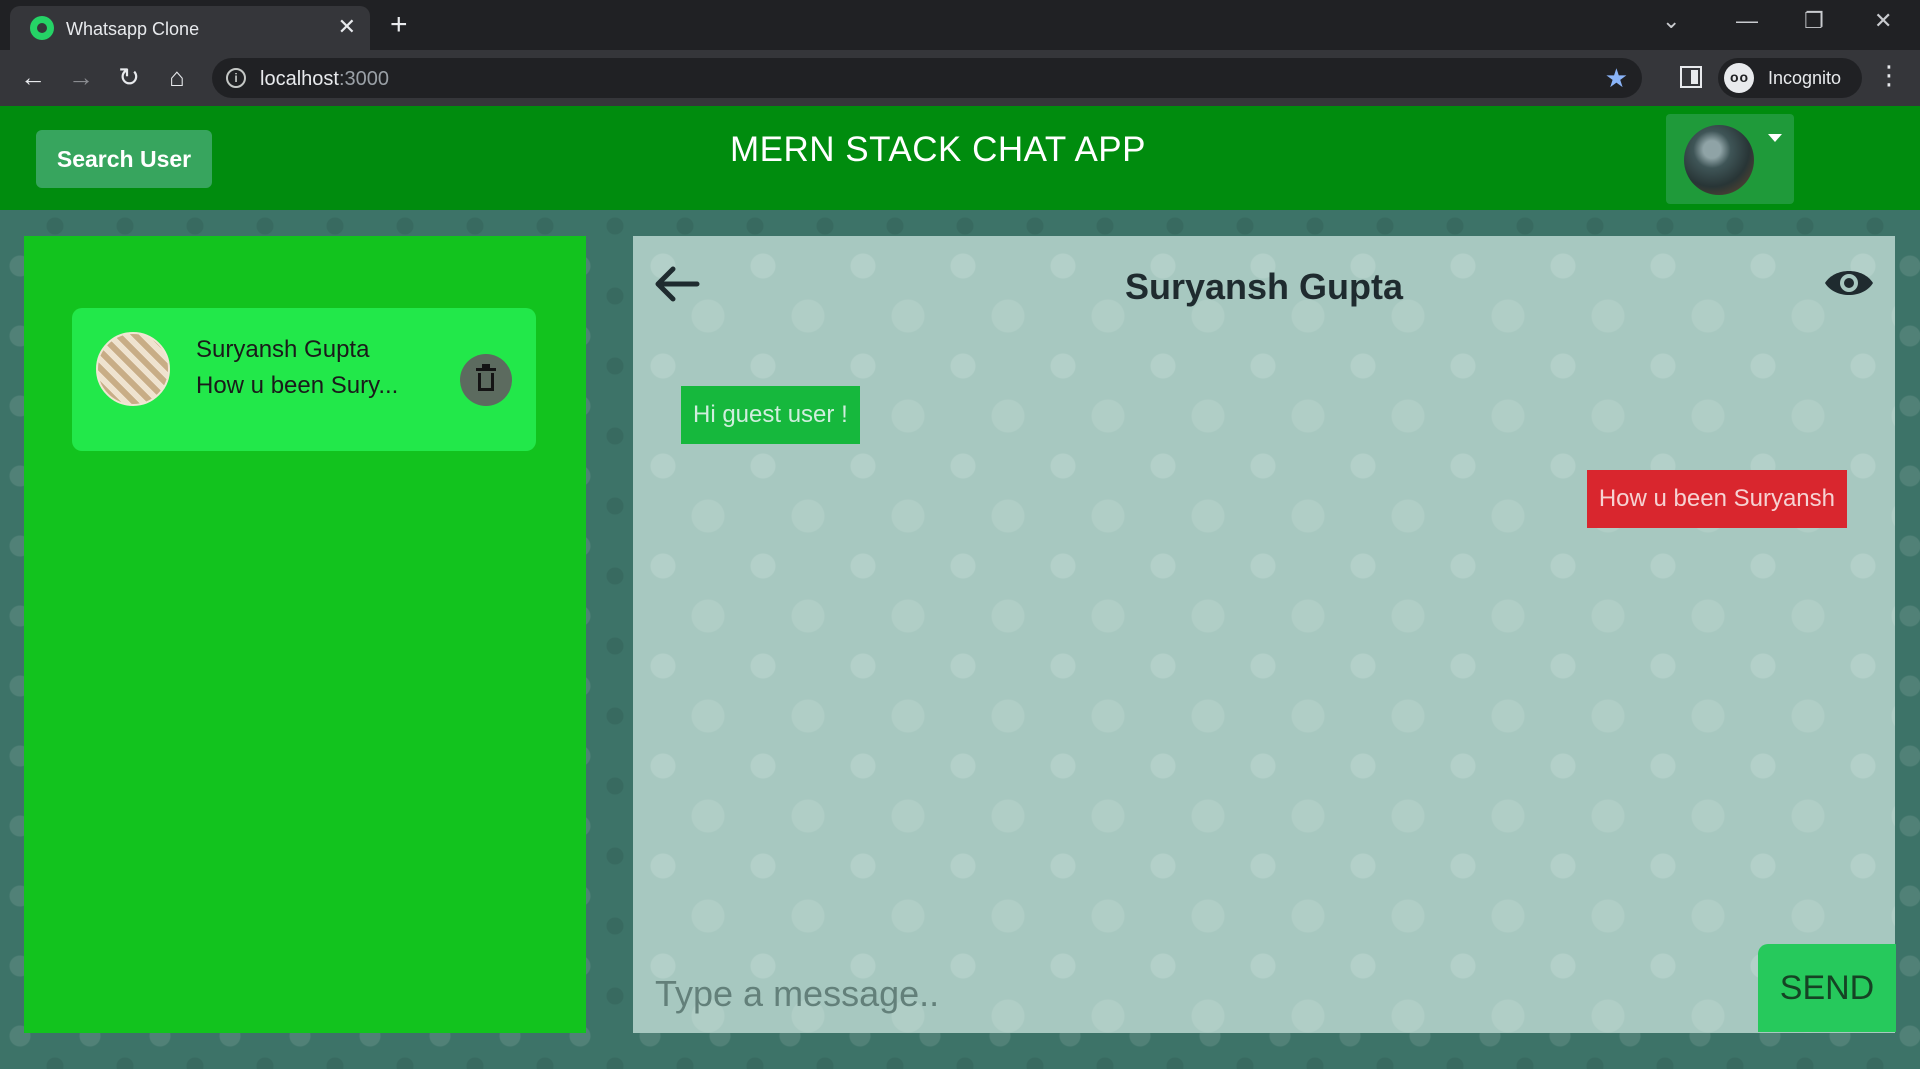  I want to click on address-bar: i localhost:3000 ★, so click(927, 78).